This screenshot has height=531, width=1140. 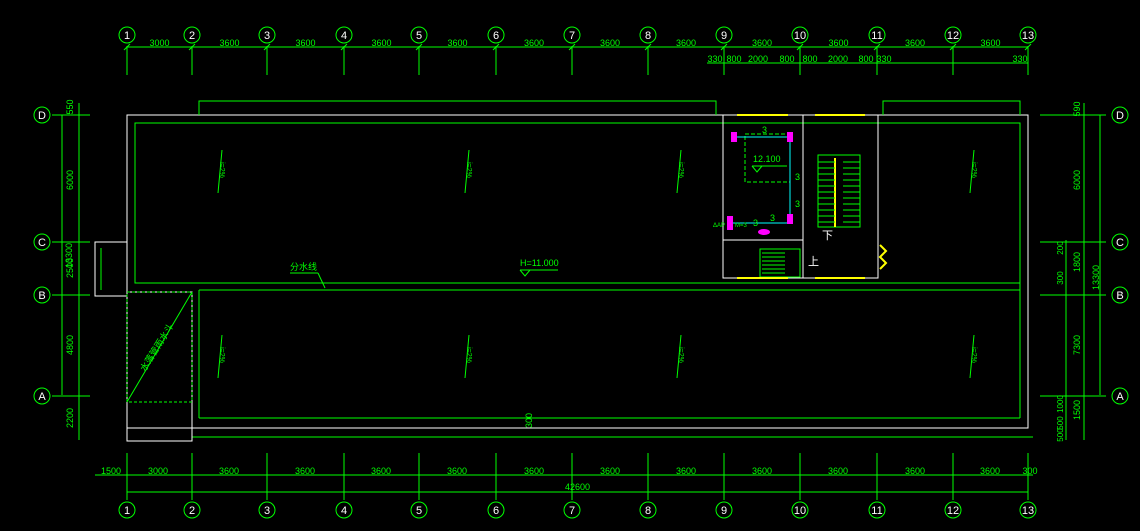 I want to click on axis-label-top: 4, so click(x=344, y=36).